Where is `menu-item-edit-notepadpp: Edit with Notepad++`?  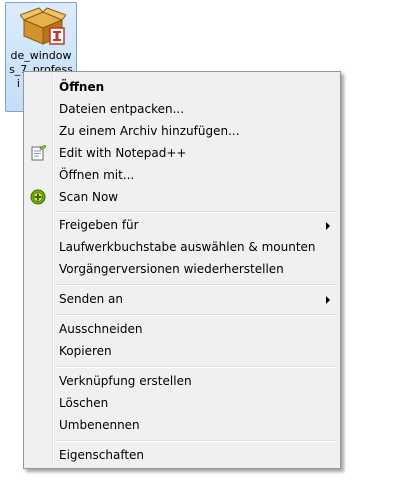
menu-item-edit-notepadpp: Edit with Notepad++ is located at coordinates (182, 153).